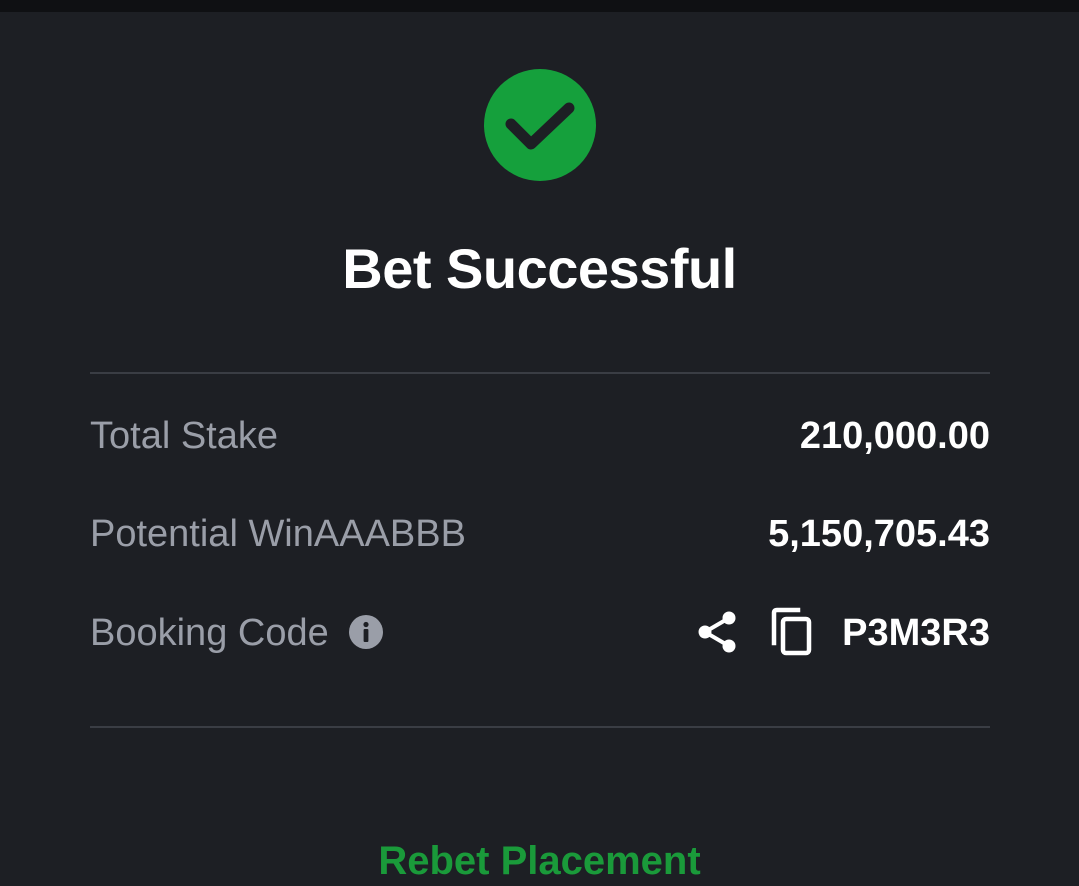 The image size is (1079, 886). Describe the element at coordinates (791, 632) in the screenshot. I see `copy-icon` at that location.